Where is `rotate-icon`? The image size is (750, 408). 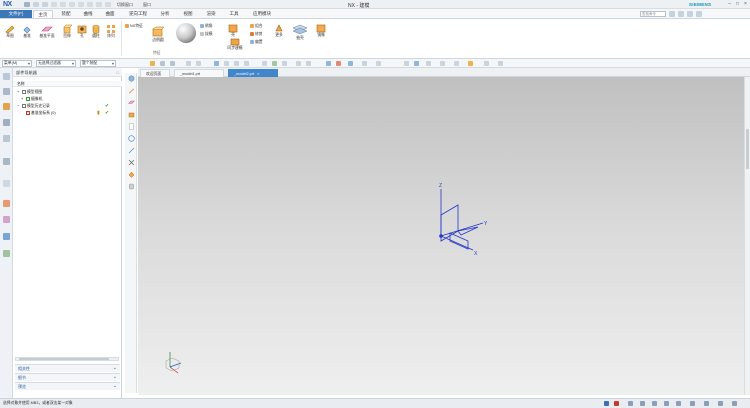 rotate-icon is located at coordinates (246, 63).